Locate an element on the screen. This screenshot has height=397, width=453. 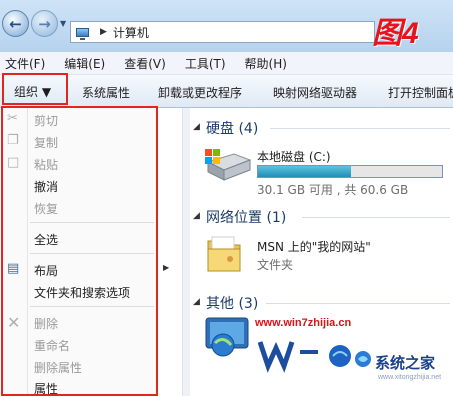
menu-item-remove-properties: 删除属性 is located at coordinates (58, 367).